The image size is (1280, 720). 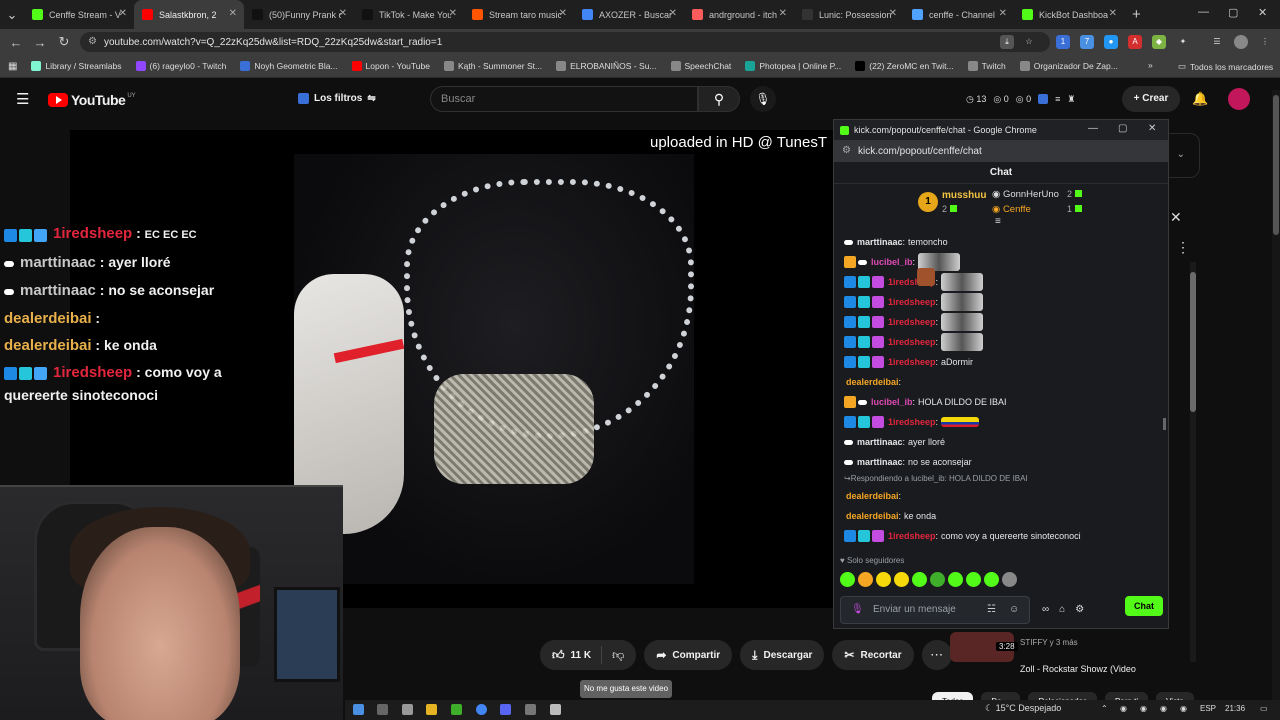 What do you see at coordinates (849, 14) in the screenshot?
I see `browser-tab: Lunic: Possession ✕` at bounding box center [849, 14].